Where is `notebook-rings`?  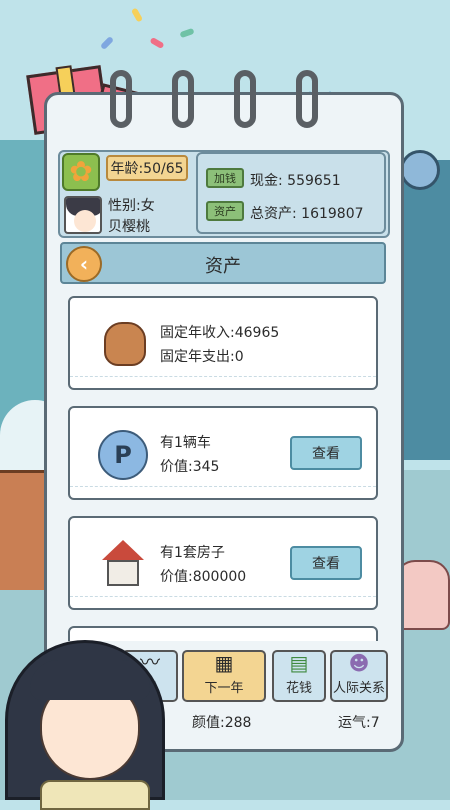 notebook-rings is located at coordinates (220, 105).